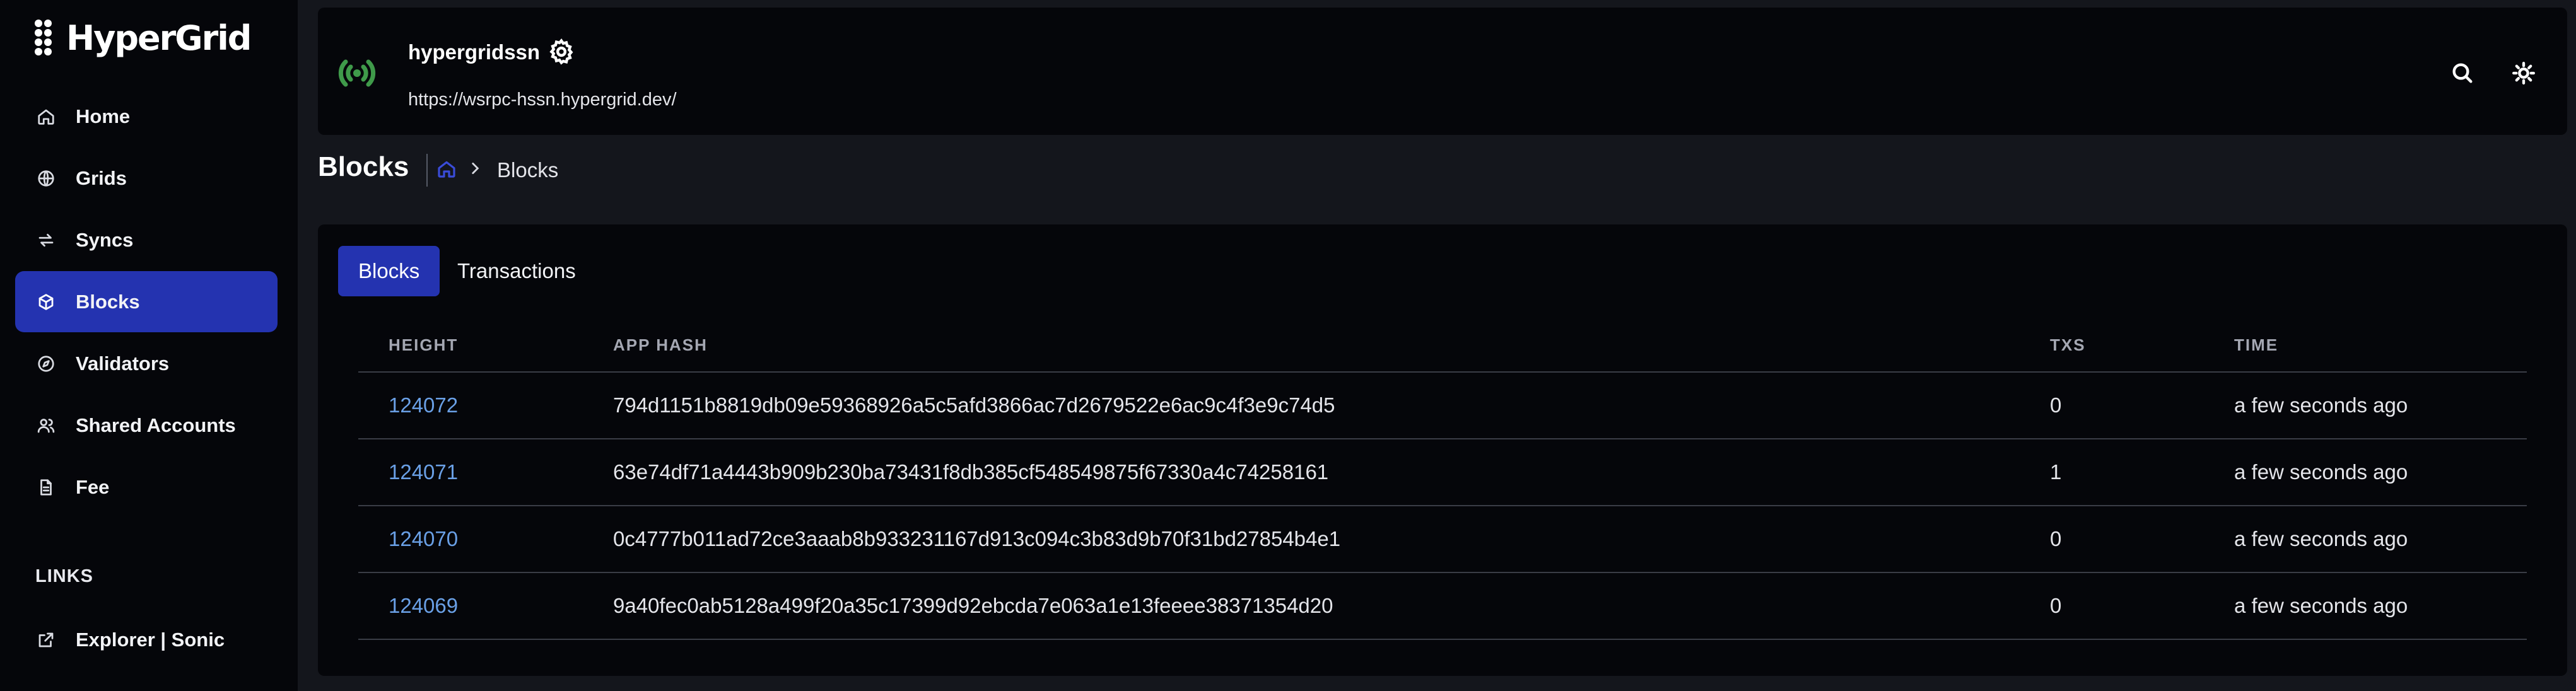  Describe the element at coordinates (46, 487) in the screenshot. I see `document-icon` at that location.